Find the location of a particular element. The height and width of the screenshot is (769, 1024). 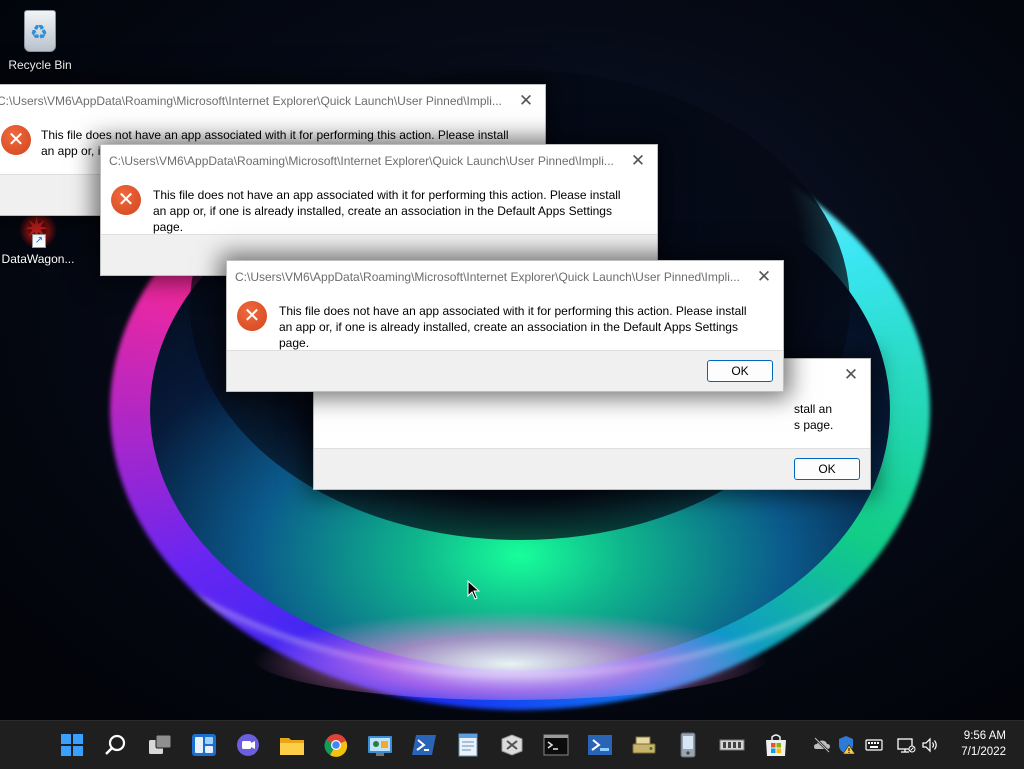

volume-icon is located at coordinates (930, 745).